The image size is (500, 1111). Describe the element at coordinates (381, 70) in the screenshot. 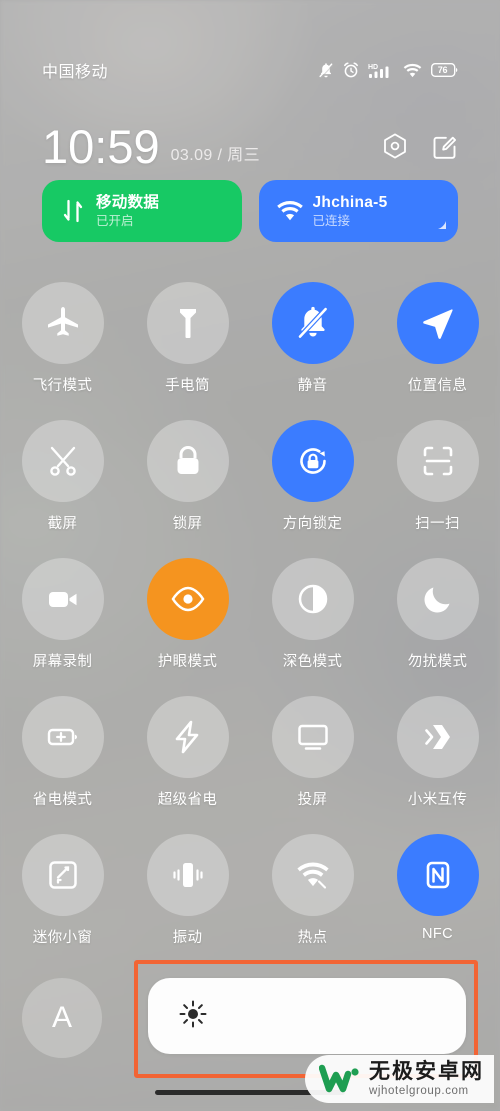

I see `hd-signal-icon: HD` at that location.